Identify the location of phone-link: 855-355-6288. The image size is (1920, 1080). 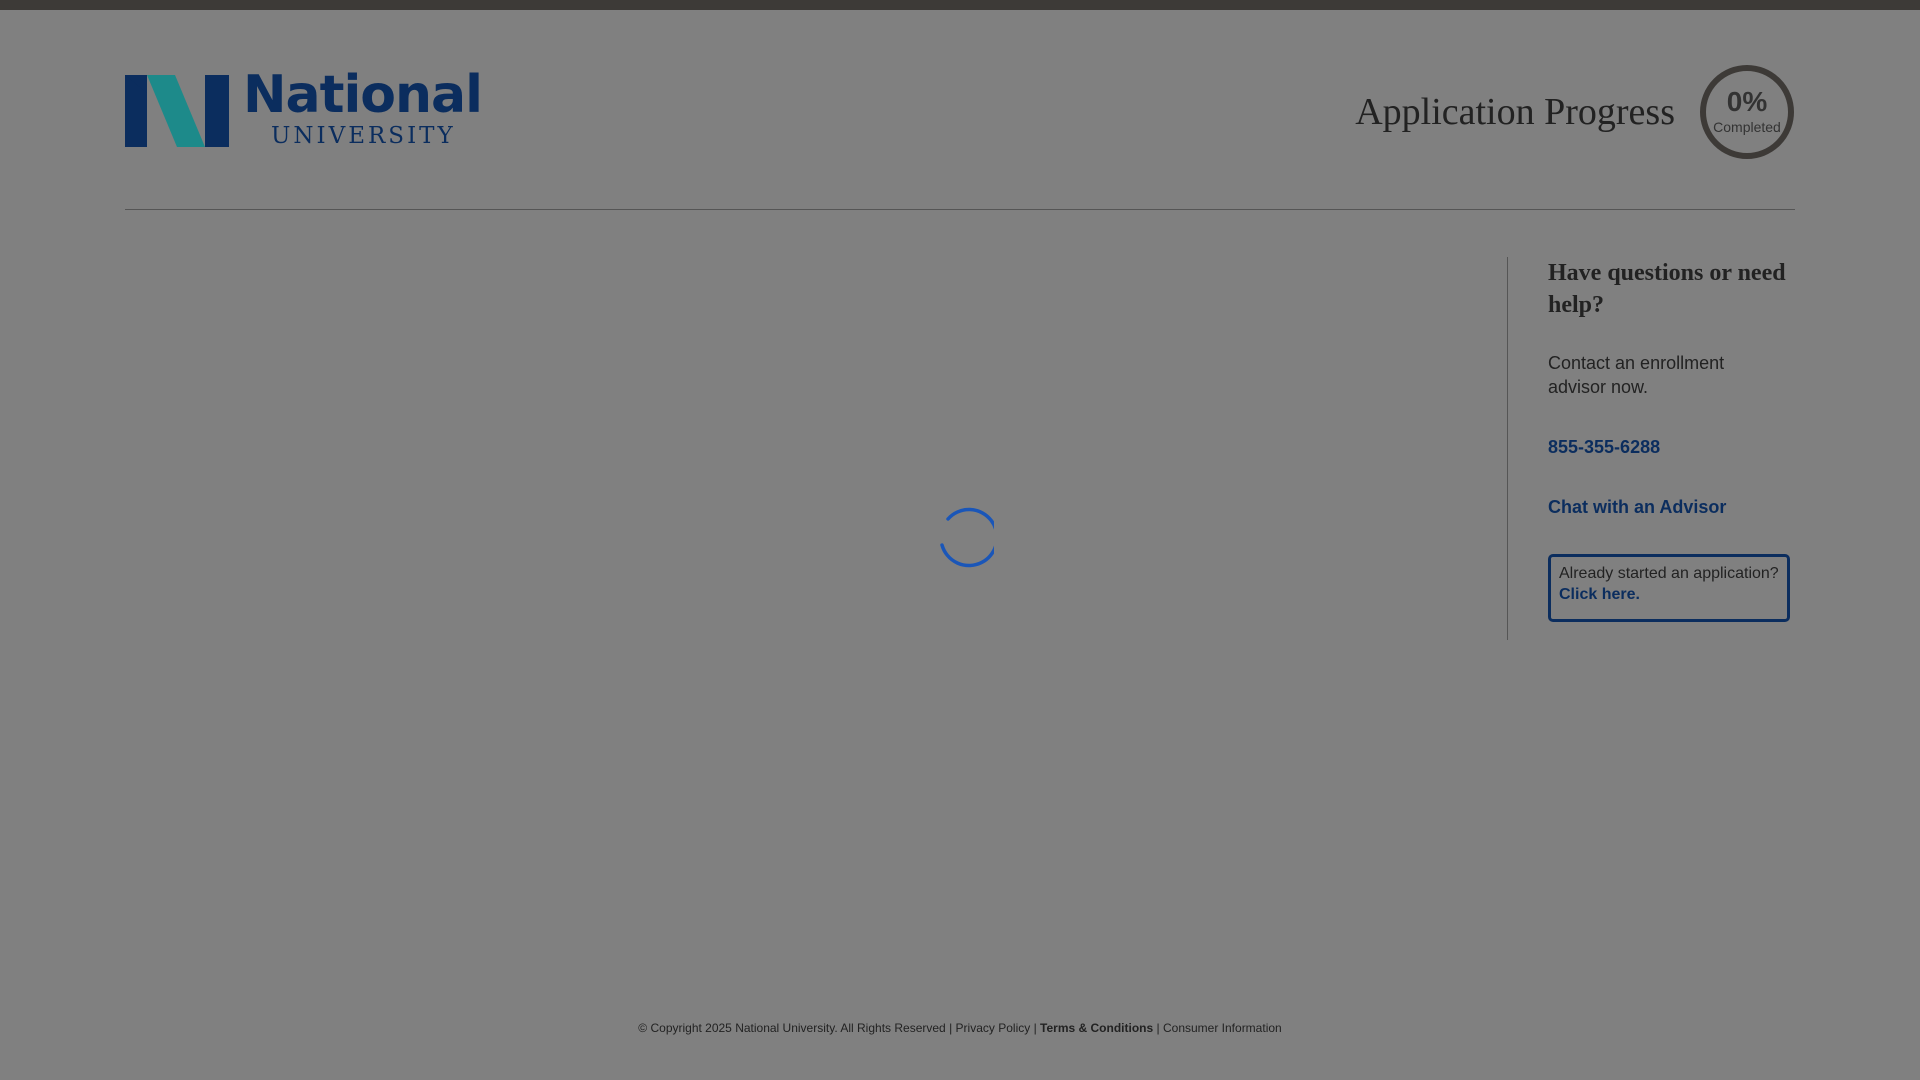
(1604, 447).